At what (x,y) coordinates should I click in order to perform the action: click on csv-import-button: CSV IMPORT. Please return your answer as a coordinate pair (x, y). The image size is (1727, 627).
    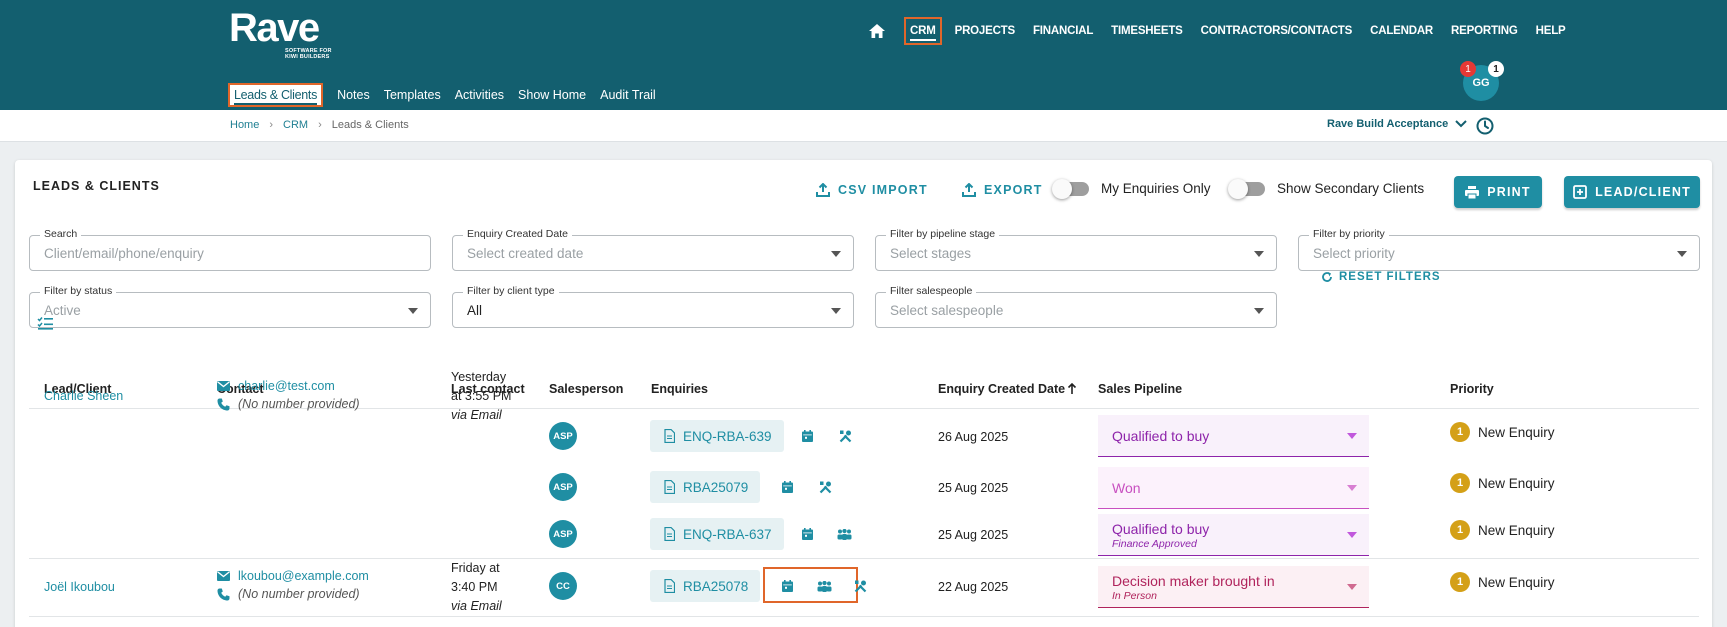
    Looking at the image, I should click on (872, 190).